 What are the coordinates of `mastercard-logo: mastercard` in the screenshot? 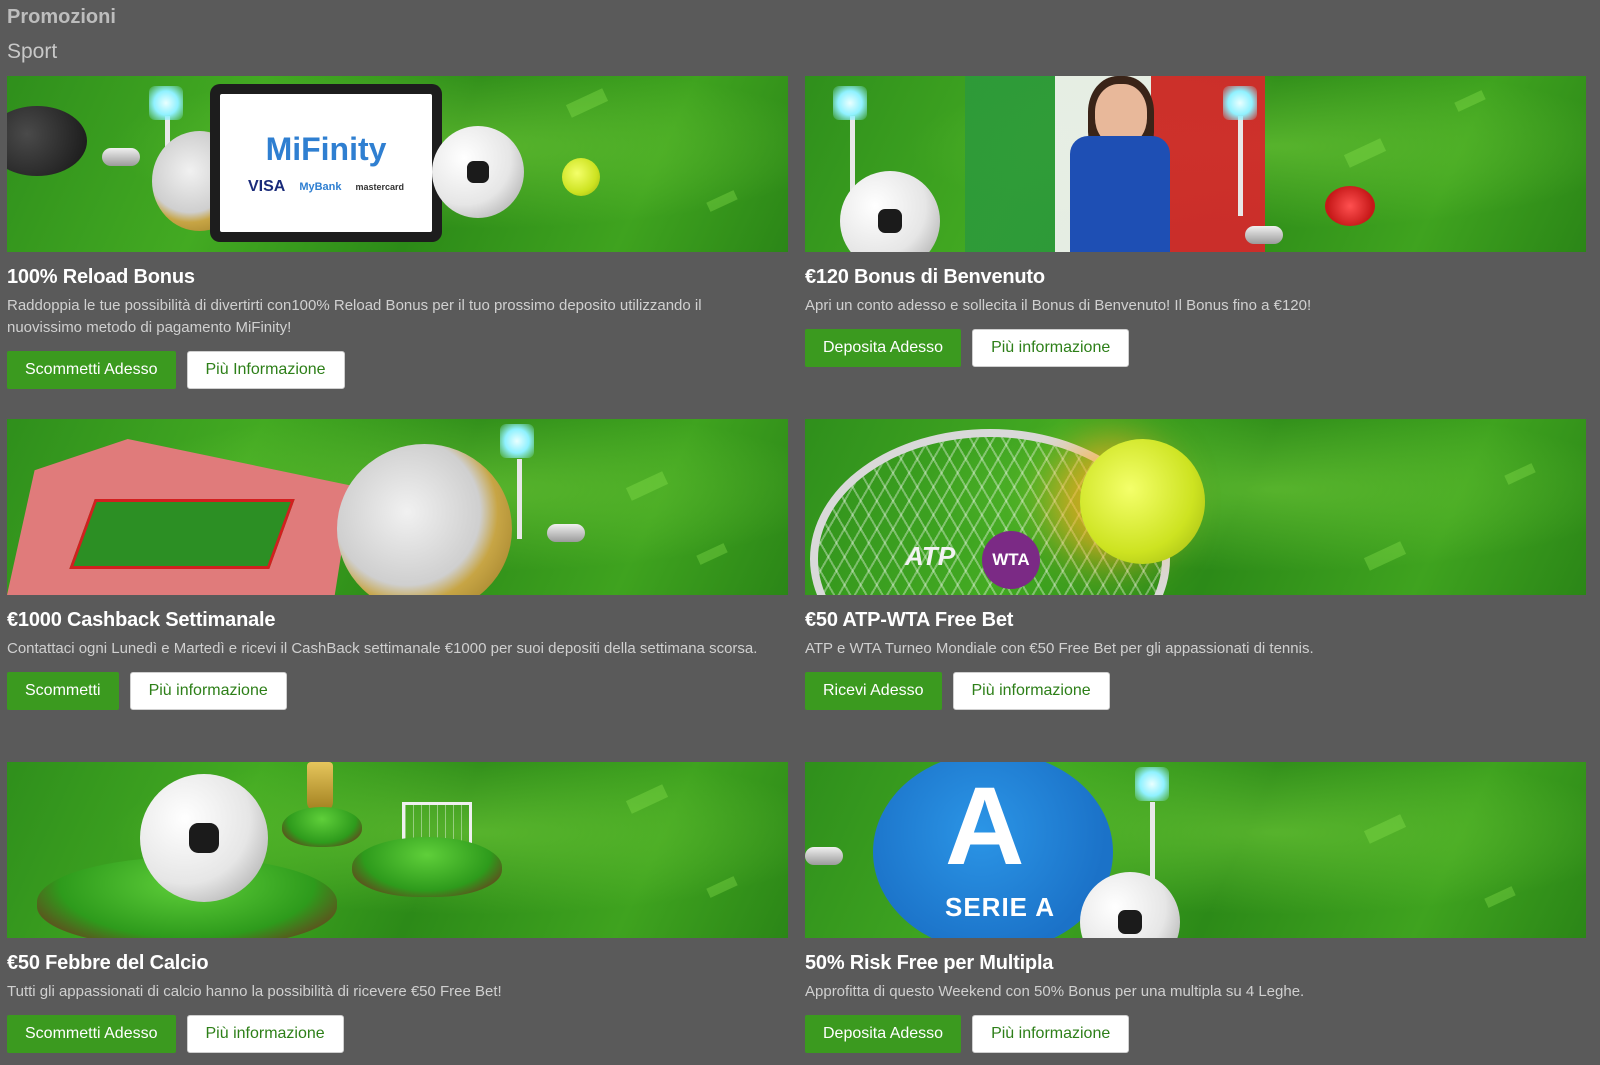 It's located at (380, 186).